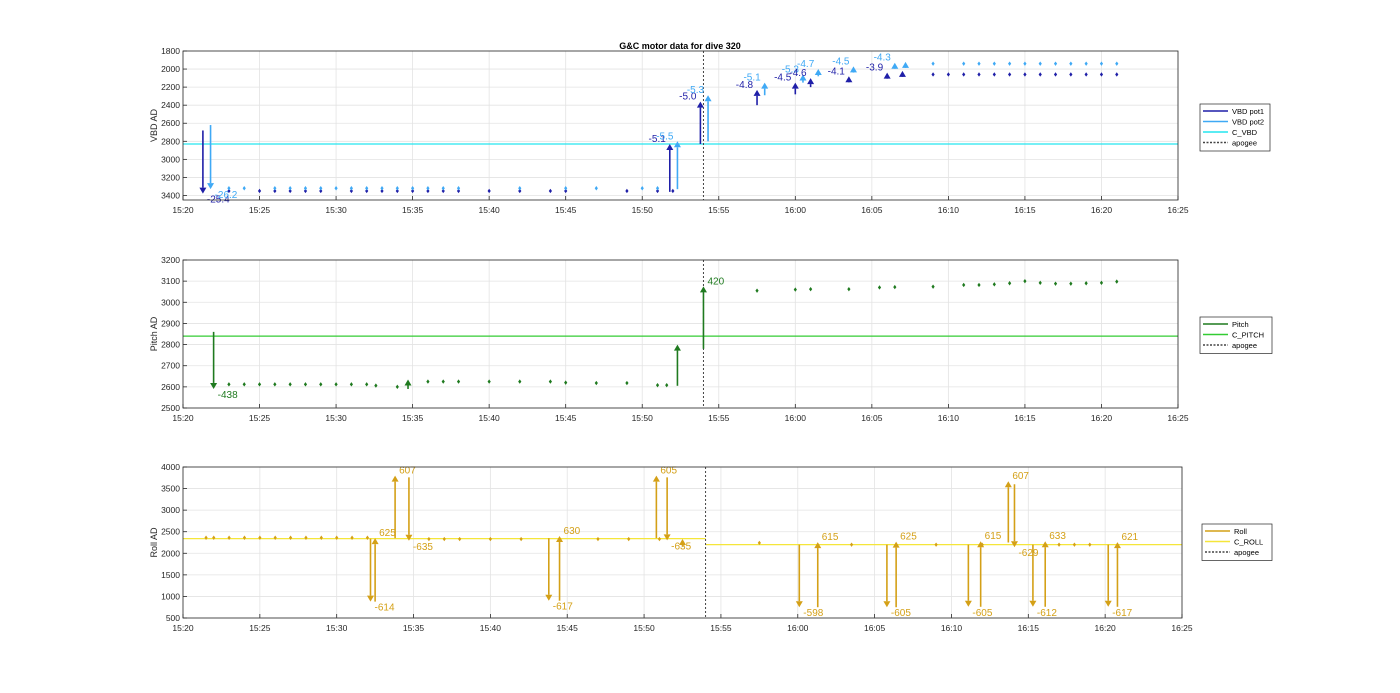 The height and width of the screenshot is (693, 1400). What do you see at coordinates (170, 195) in the screenshot?
I see `y-tick-label: 3400` at bounding box center [170, 195].